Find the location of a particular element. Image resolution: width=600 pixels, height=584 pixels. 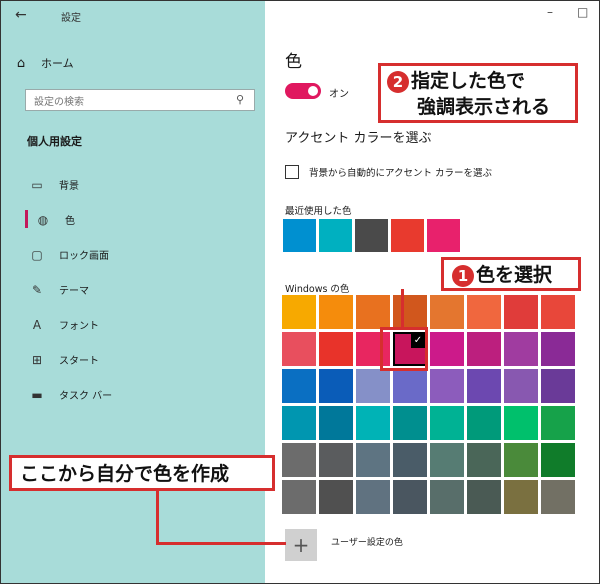

sidebar-item-colors: ◍ 色 is located at coordinates (133, 219).